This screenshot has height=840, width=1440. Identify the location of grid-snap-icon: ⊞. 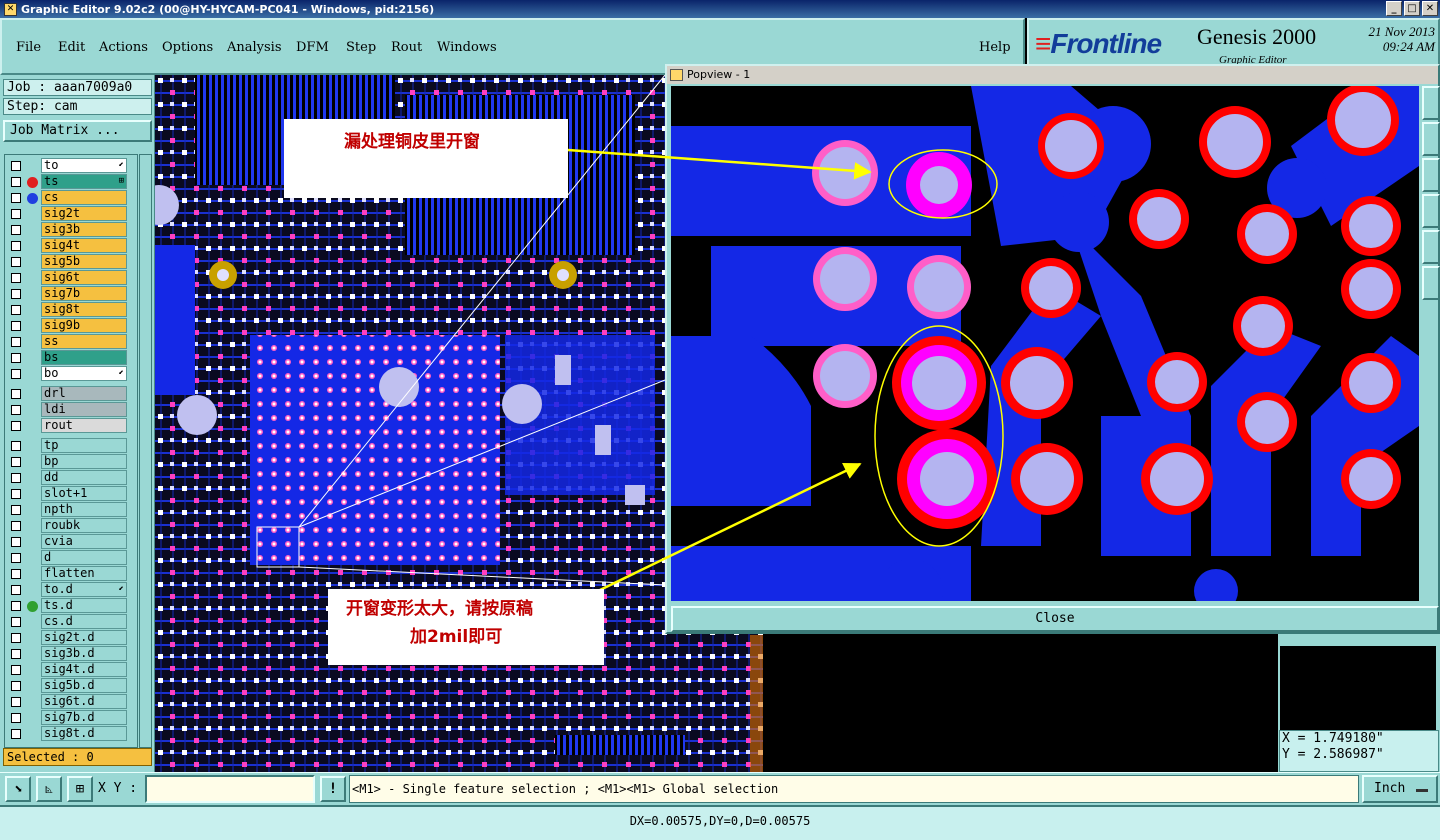
(80, 789).